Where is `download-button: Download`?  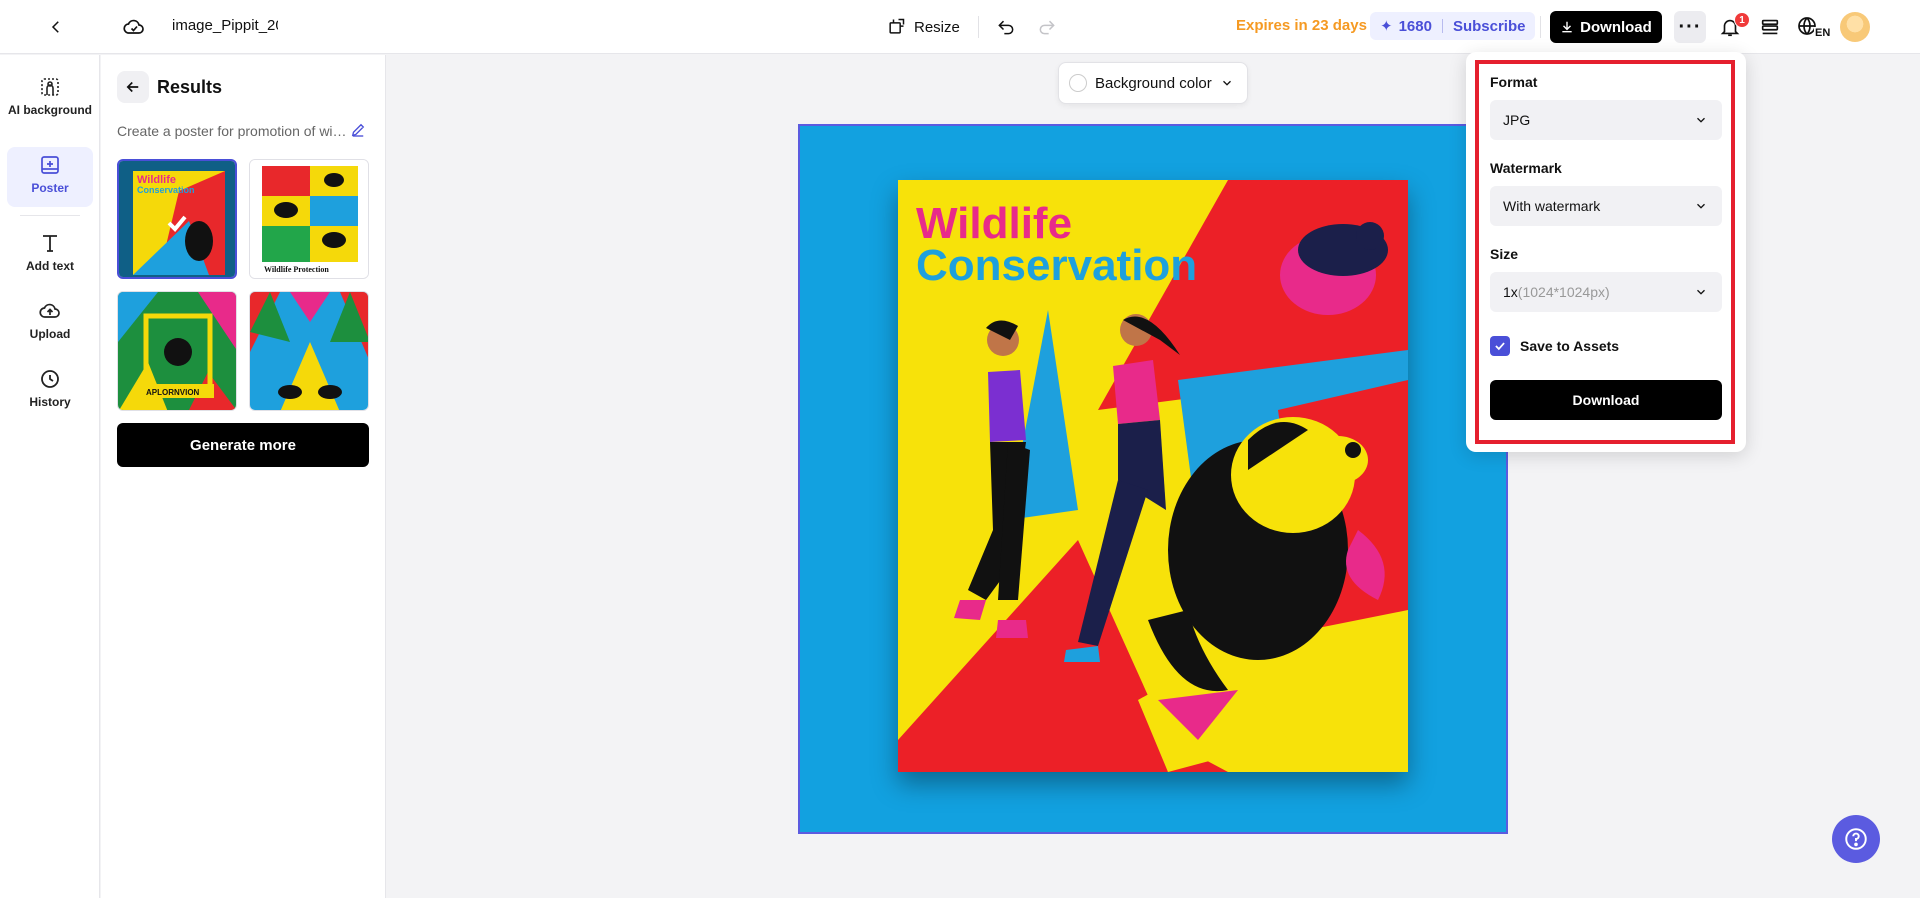 download-button: Download is located at coordinates (1606, 27).